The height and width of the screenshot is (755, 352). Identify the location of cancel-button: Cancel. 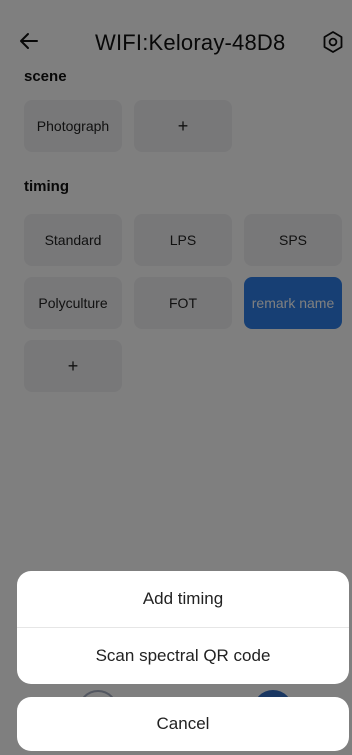
(183, 724).